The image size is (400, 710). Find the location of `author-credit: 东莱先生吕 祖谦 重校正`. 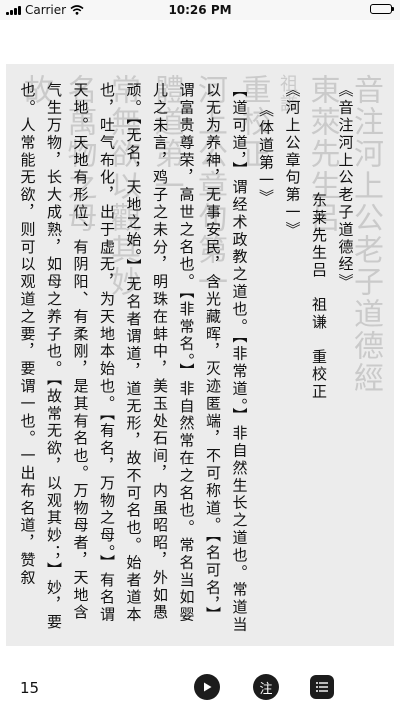

author-credit: 东莱先生吕 祖谦 重校正 is located at coordinates (319, 296).